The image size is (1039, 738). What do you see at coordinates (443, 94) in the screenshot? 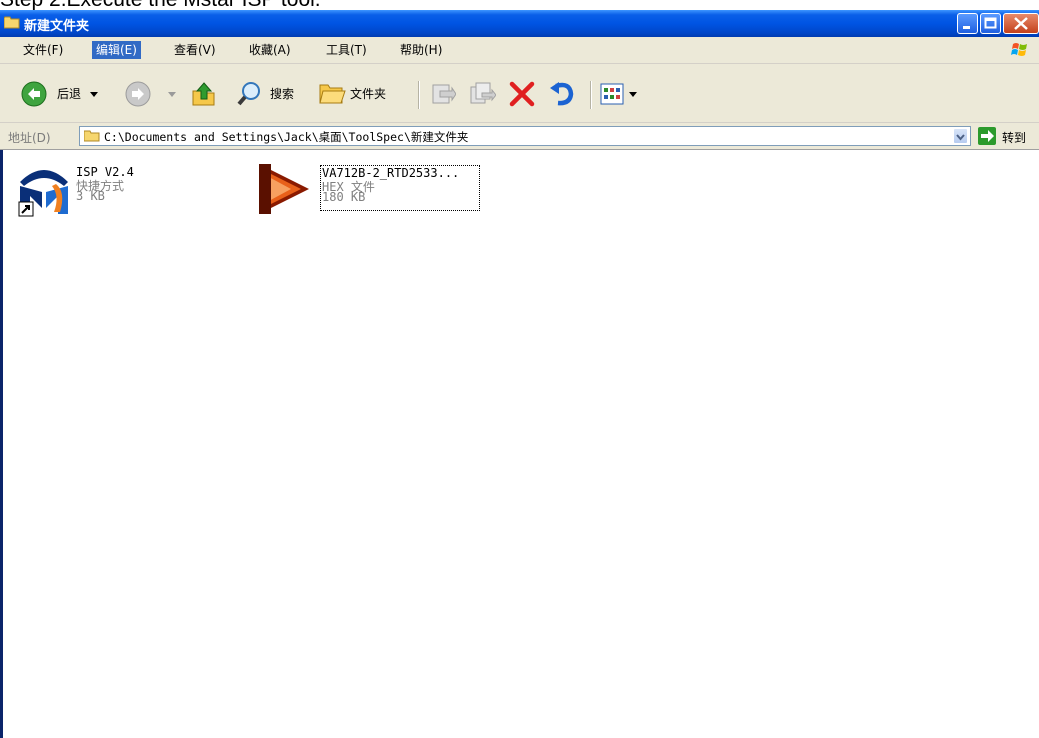
I see `move-to-icon` at bounding box center [443, 94].